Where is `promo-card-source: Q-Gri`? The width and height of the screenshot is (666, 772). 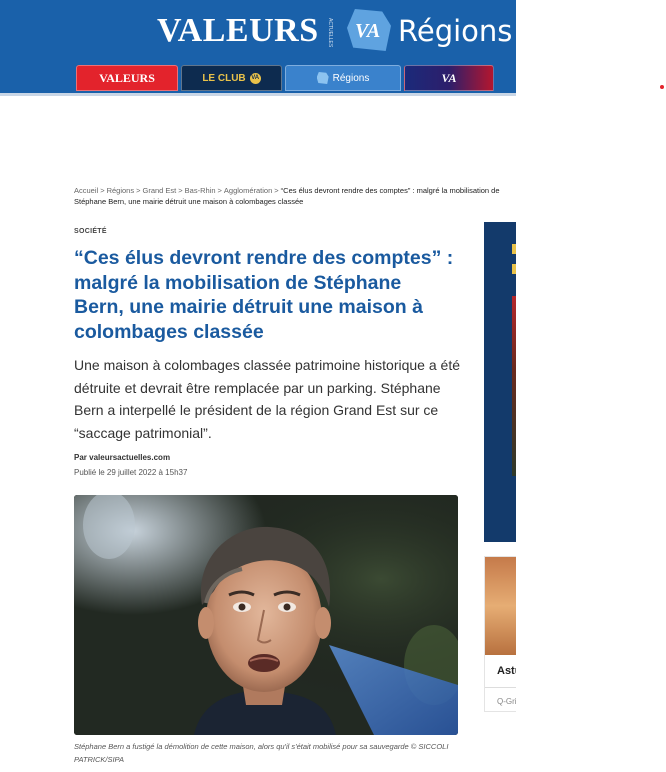 promo-card-source: Q-Gri is located at coordinates (506, 701).